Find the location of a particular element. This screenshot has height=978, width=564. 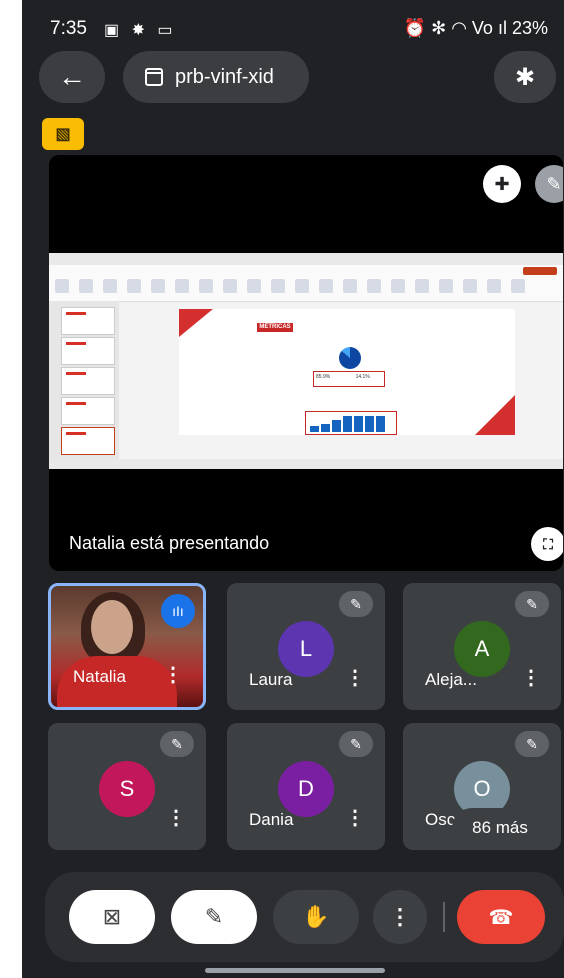

more-vert-icon: ⋮ is located at coordinates (400, 916).